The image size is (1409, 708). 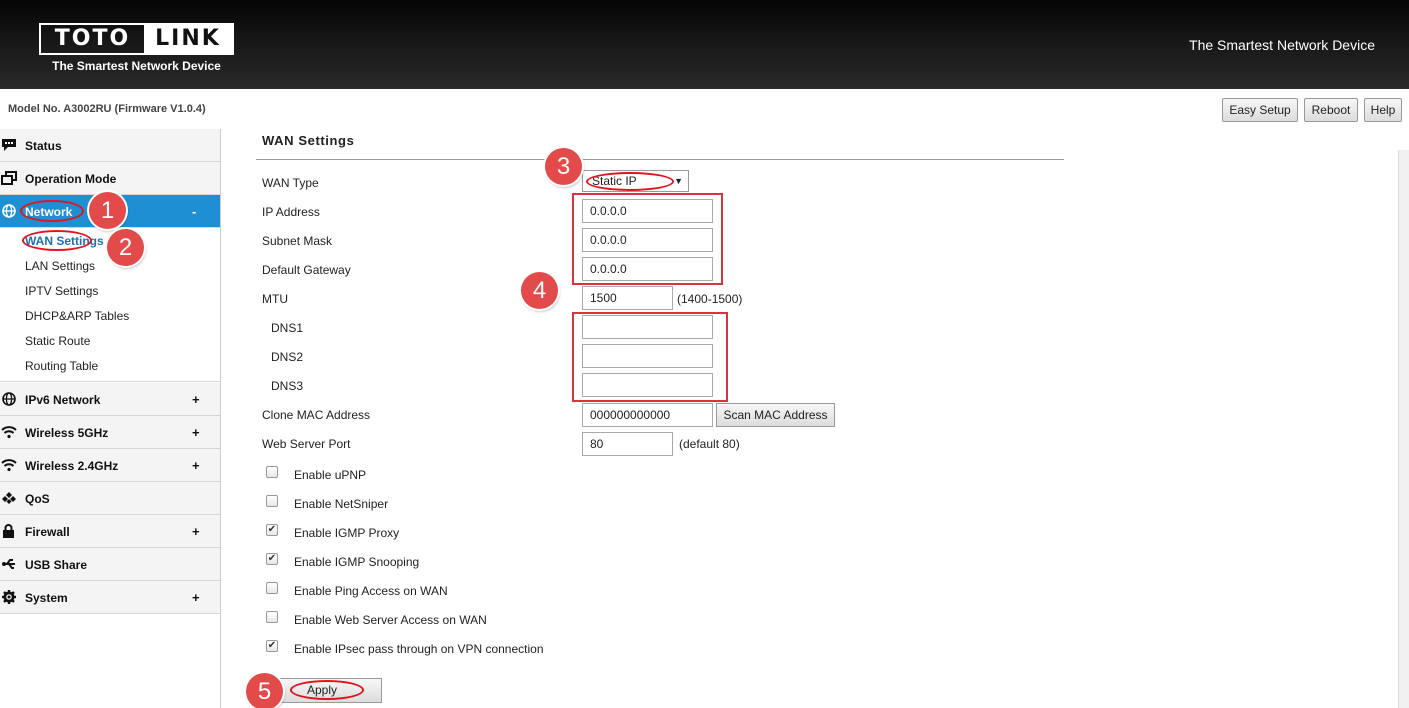 What do you see at coordinates (107, 109) in the screenshot?
I see `model-number: Model No. A3002RU (Firmware V1.0.4)` at bounding box center [107, 109].